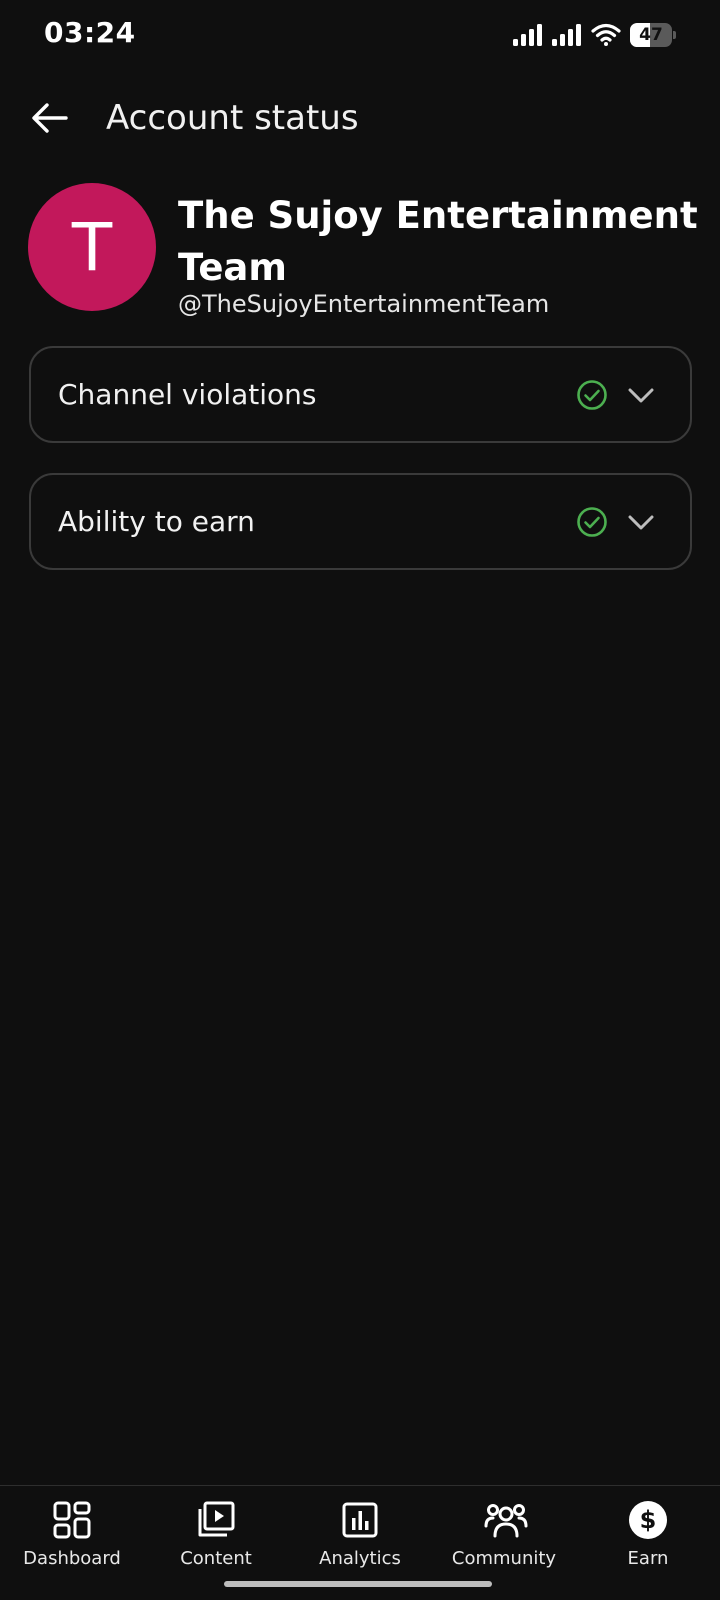 The image size is (720, 1600). Describe the element at coordinates (360, 521) in the screenshot. I see `ability-to-earn-card: Ability to earn` at that location.